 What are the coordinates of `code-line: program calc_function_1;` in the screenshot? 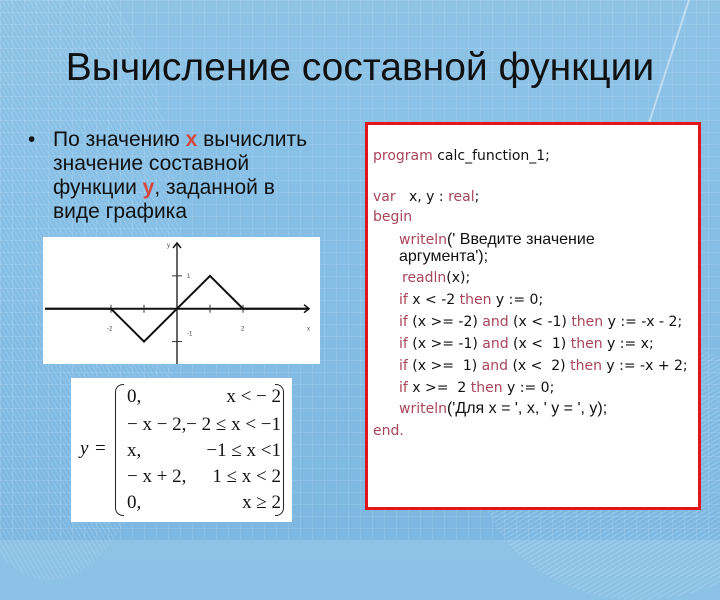 It's located at (461, 156).